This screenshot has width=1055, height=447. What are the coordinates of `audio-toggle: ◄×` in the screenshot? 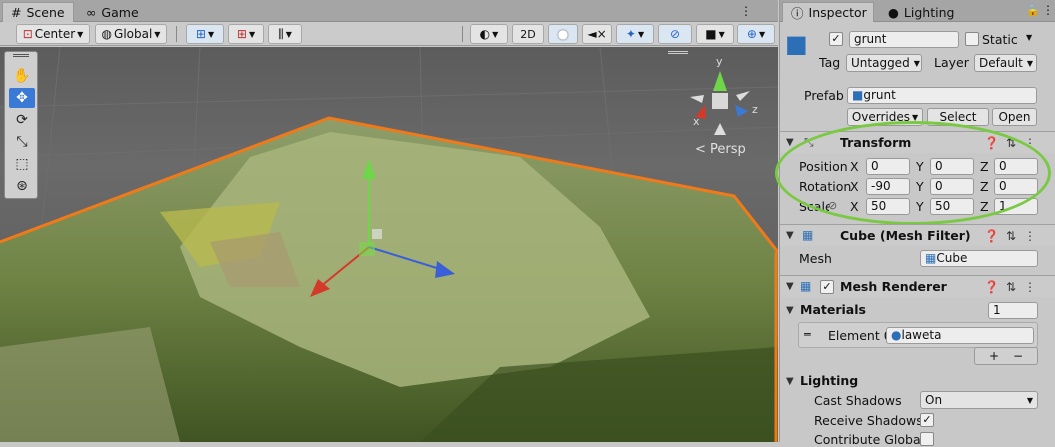 It's located at (597, 34).